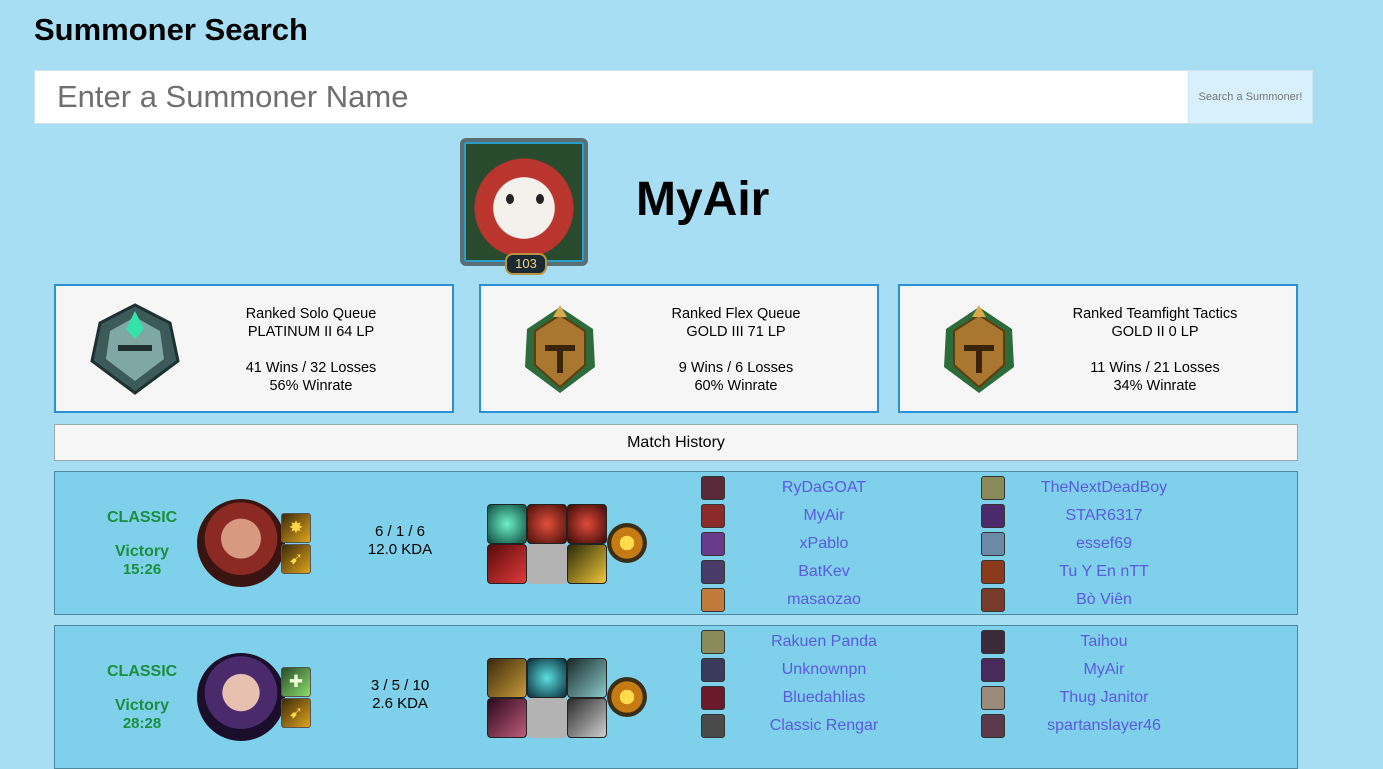  I want to click on rank-tier: PLATINUM II 64 LP, so click(311, 332).